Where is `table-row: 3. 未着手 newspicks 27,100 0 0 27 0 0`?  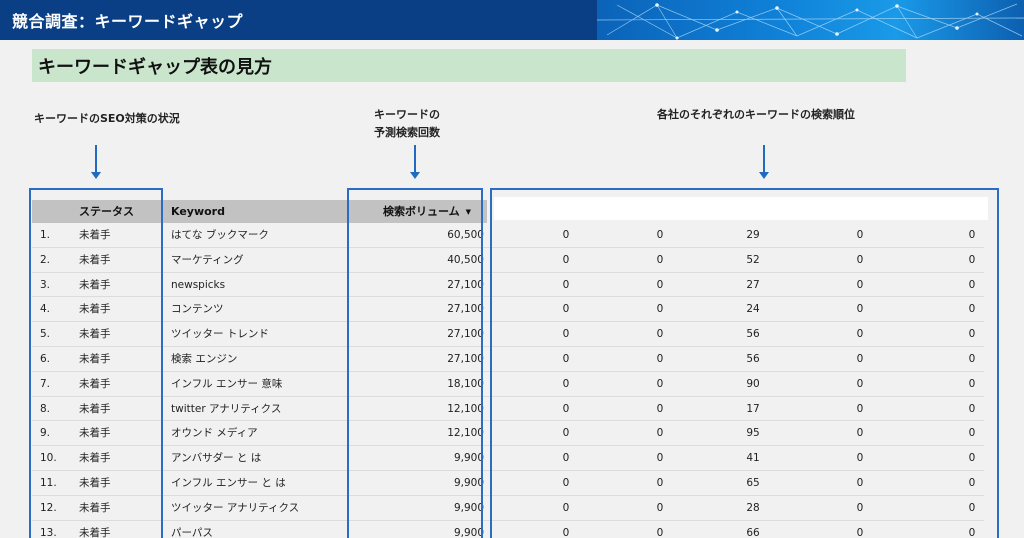 table-row: 3. 未着手 newspicks 27,100 0 0 27 0 0 is located at coordinates (508, 285).